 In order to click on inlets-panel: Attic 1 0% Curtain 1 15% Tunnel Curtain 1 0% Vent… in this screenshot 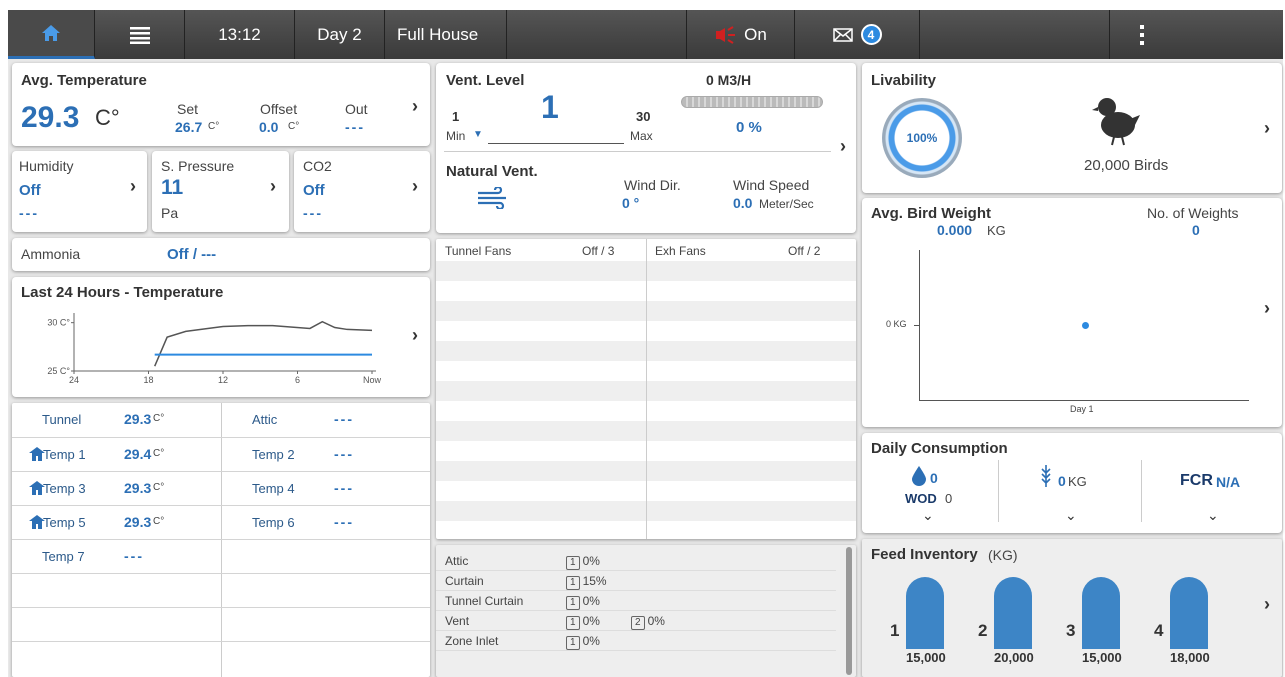, I will do `click(646, 611)`.